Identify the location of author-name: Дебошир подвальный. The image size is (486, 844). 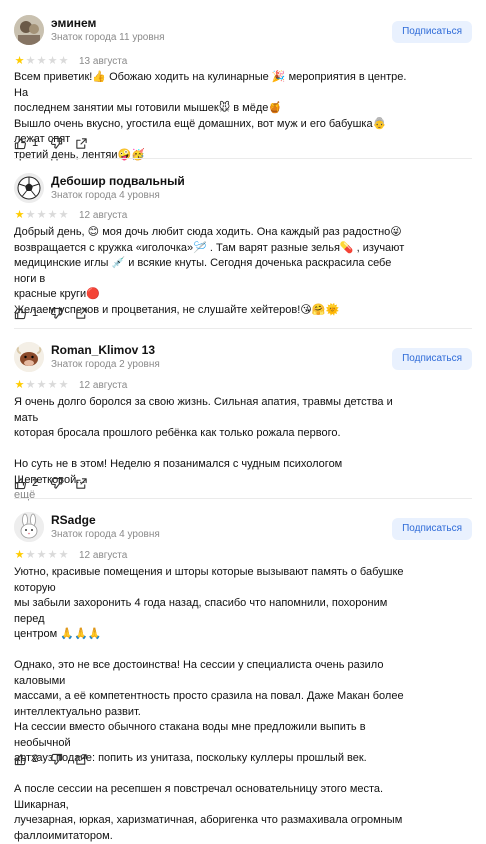
(118, 181).